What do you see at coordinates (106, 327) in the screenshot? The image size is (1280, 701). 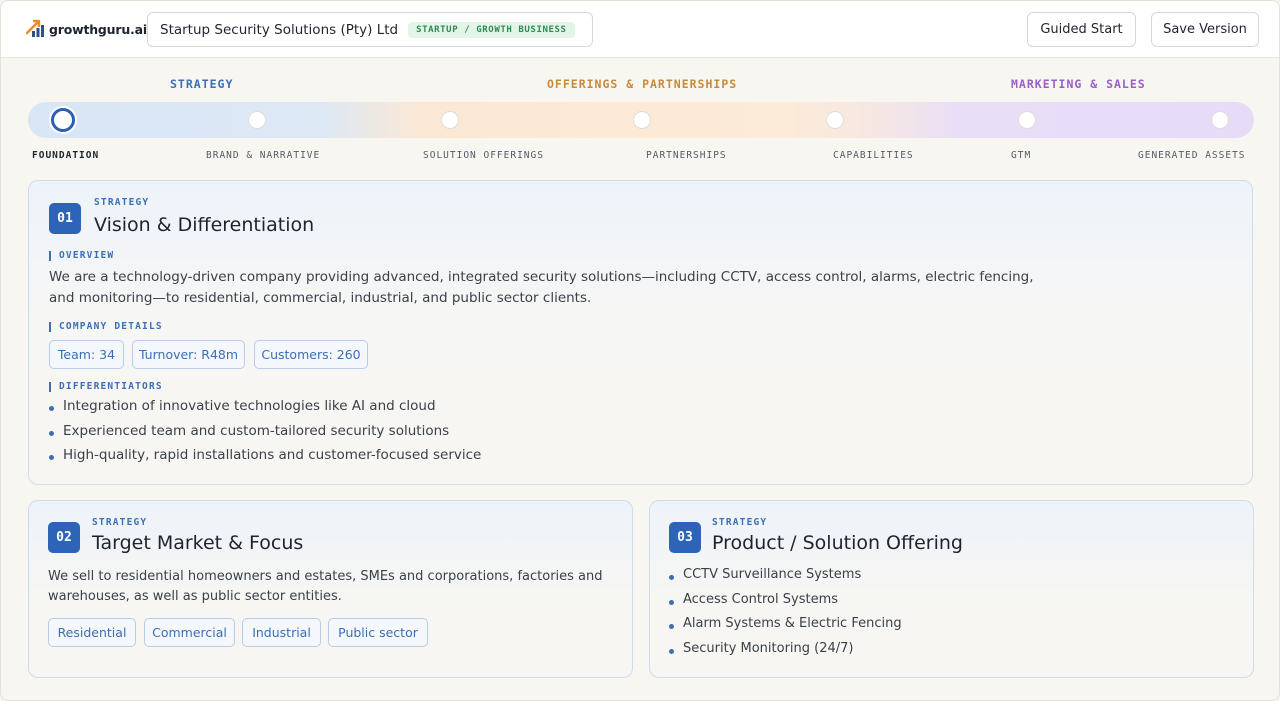 I see `company-details-label: COMPANY DETAILS` at bounding box center [106, 327].